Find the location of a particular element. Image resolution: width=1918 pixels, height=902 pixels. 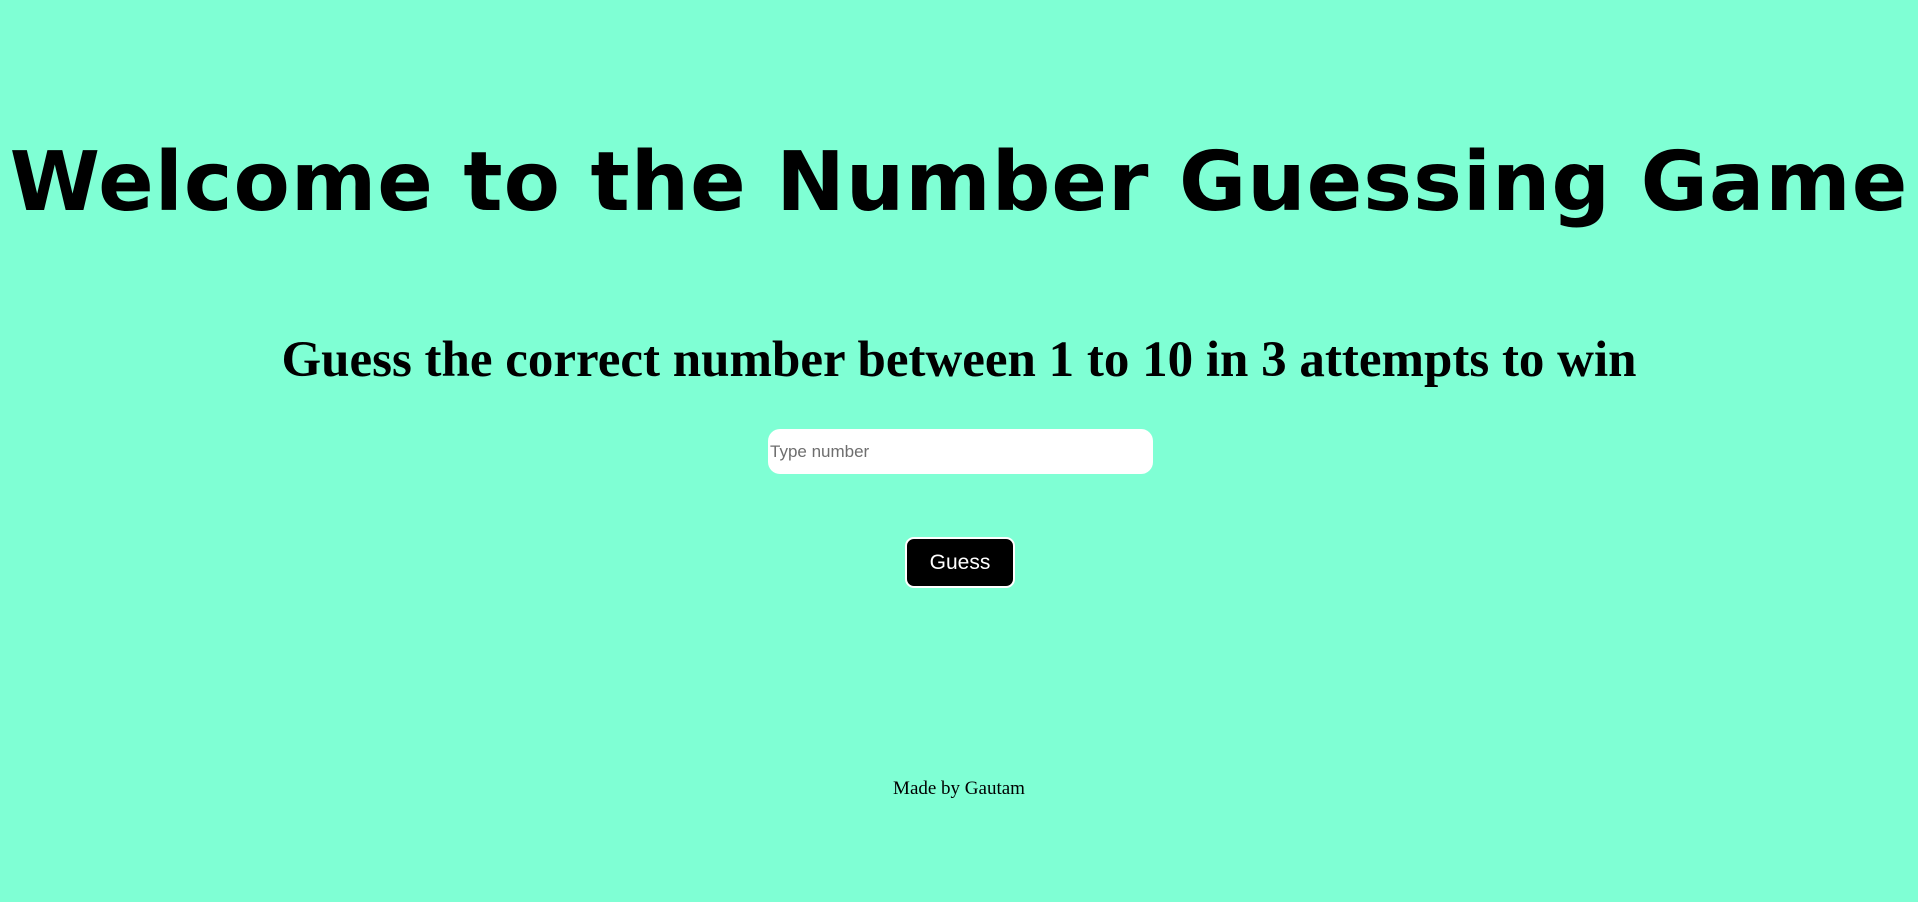

page-title: Welcome to the Number Guessing Game is located at coordinates (959, 182).